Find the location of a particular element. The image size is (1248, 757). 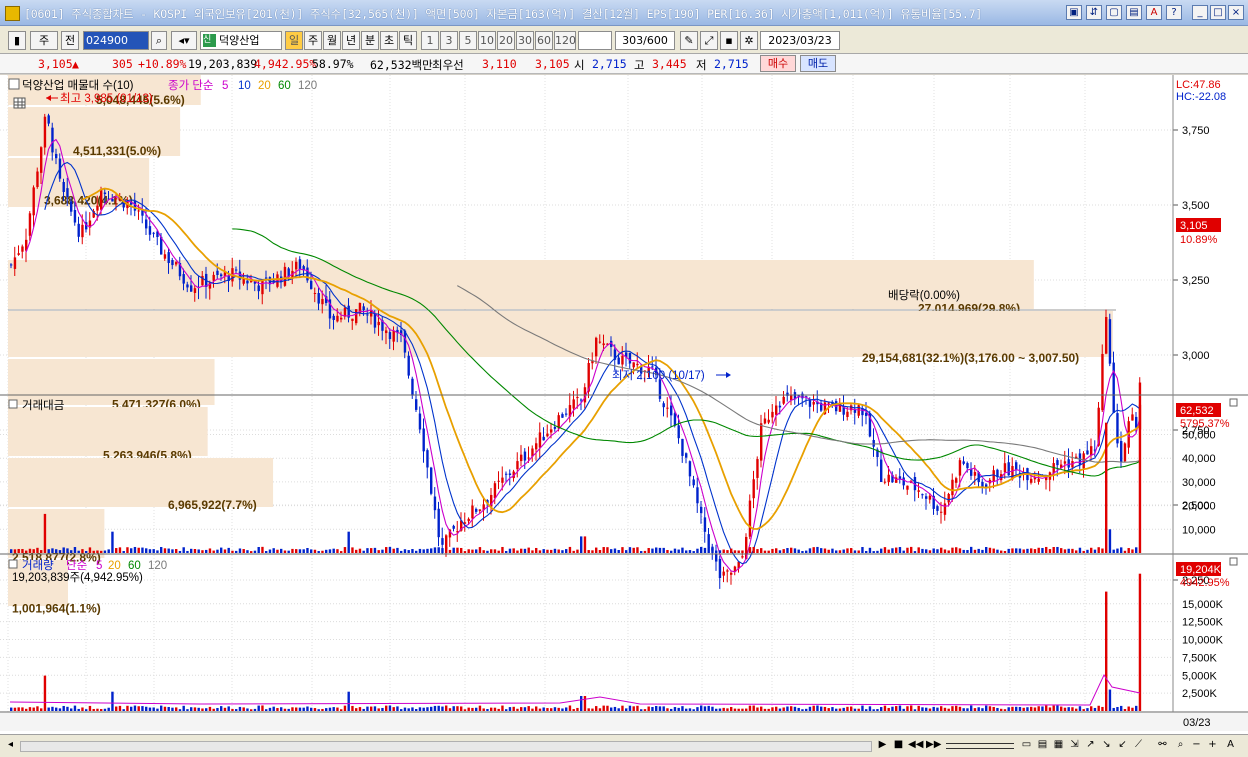

volume-panel-close is located at coordinates (1233, 561).